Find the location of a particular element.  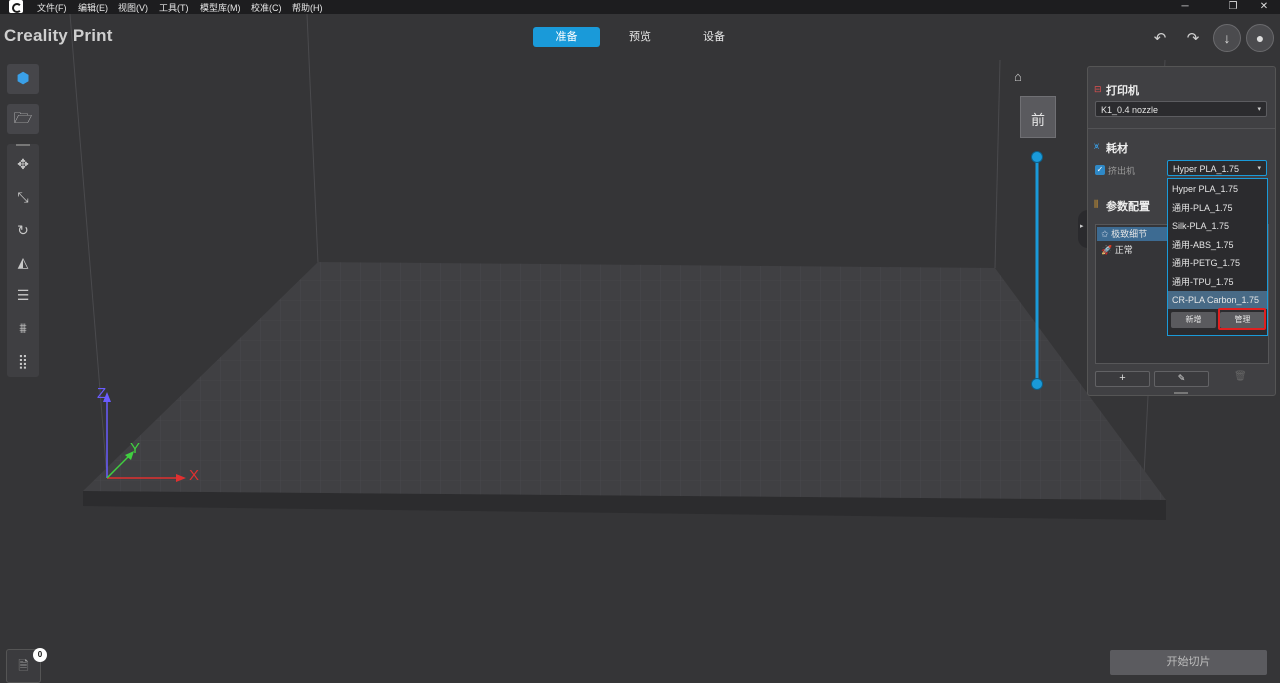

user-avatar-icon: ● is located at coordinates (1260, 38).